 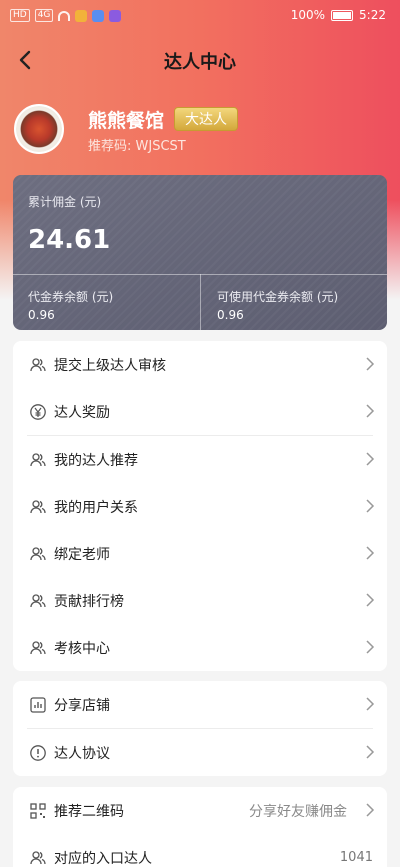 I want to click on menu-item-share-shop: 分享店铺, so click(x=200, y=704).